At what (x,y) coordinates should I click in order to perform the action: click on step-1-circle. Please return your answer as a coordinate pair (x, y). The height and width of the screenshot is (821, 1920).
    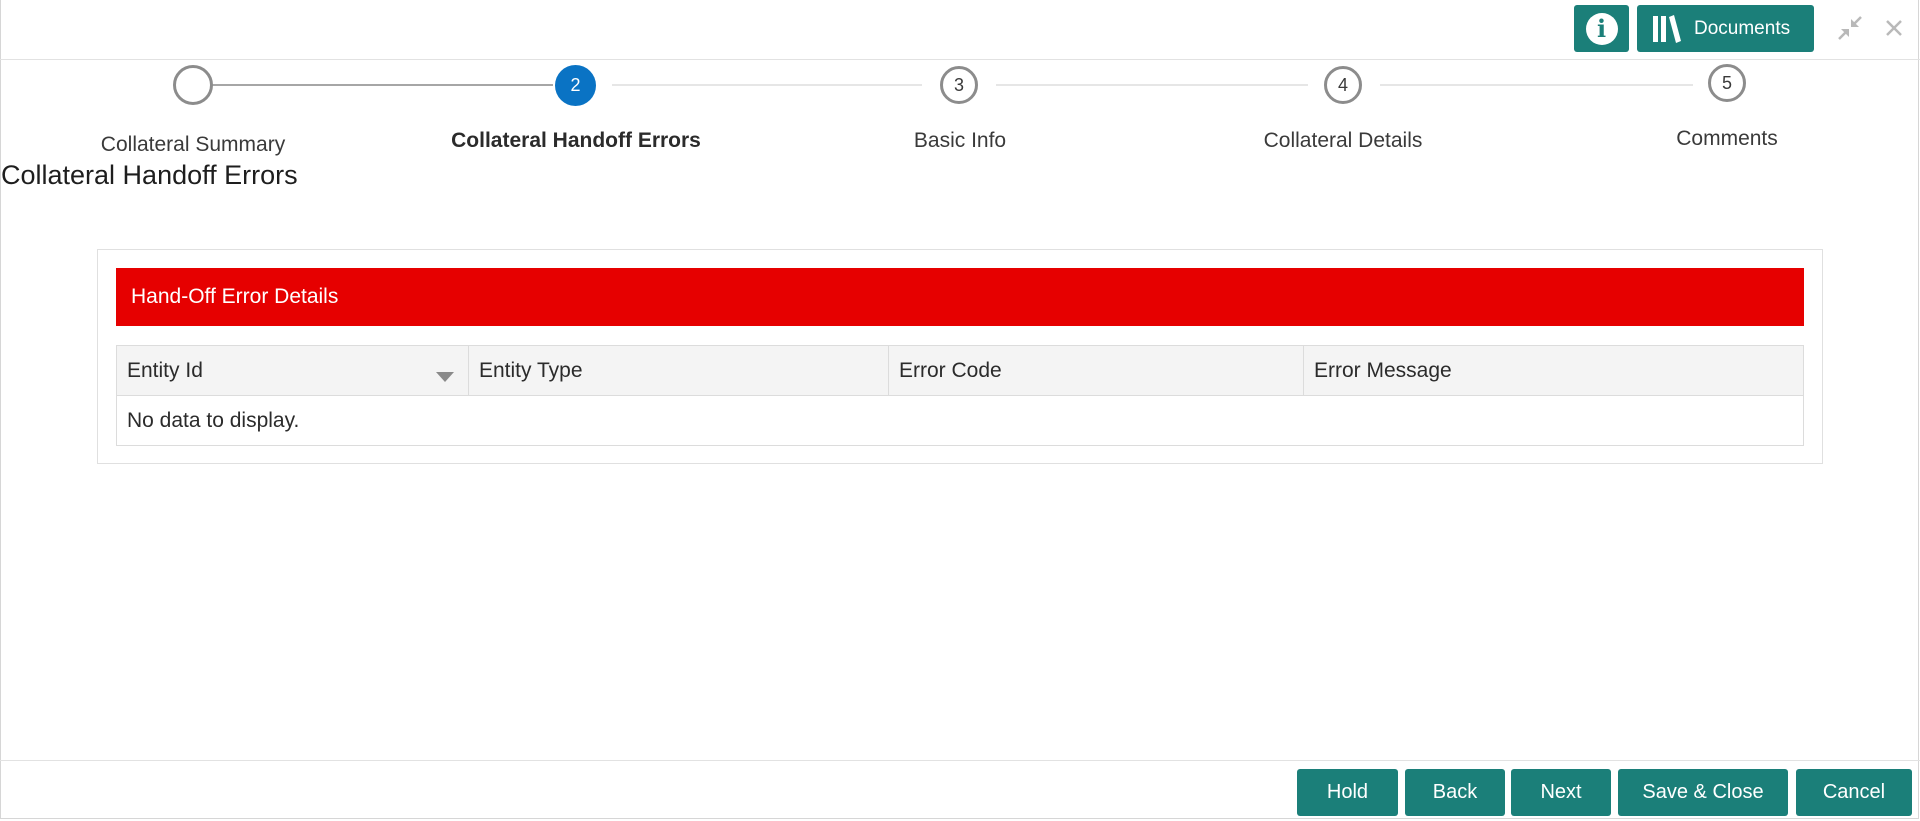
    Looking at the image, I should click on (193, 85).